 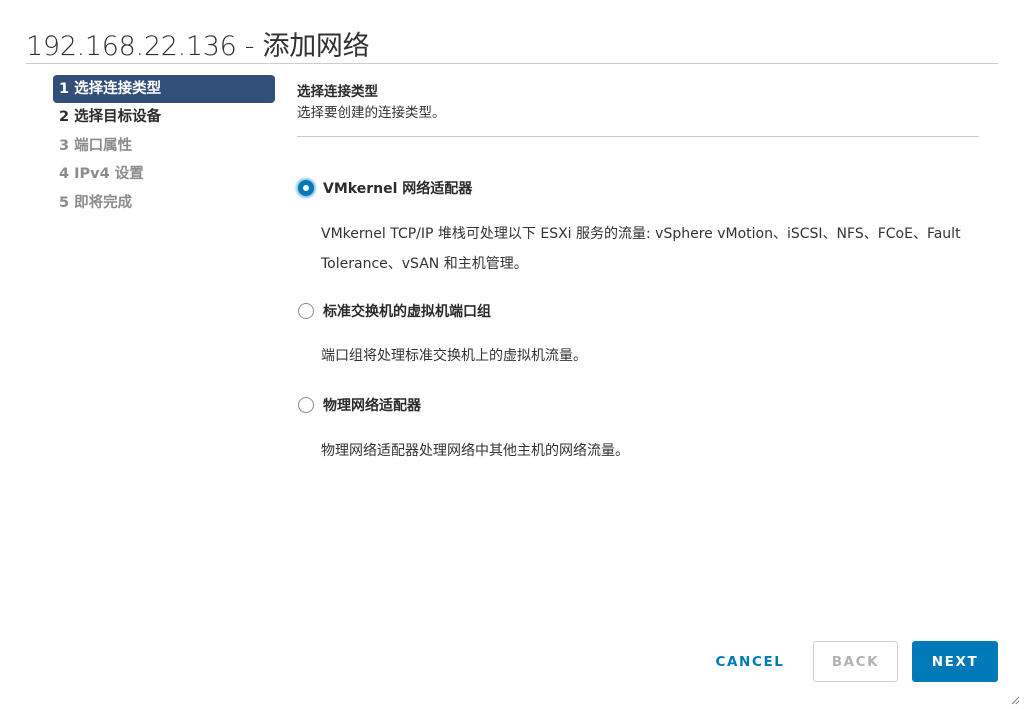 What do you see at coordinates (398, 189) in the screenshot?
I see `option-label: VMkernel 网络适配器` at bounding box center [398, 189].